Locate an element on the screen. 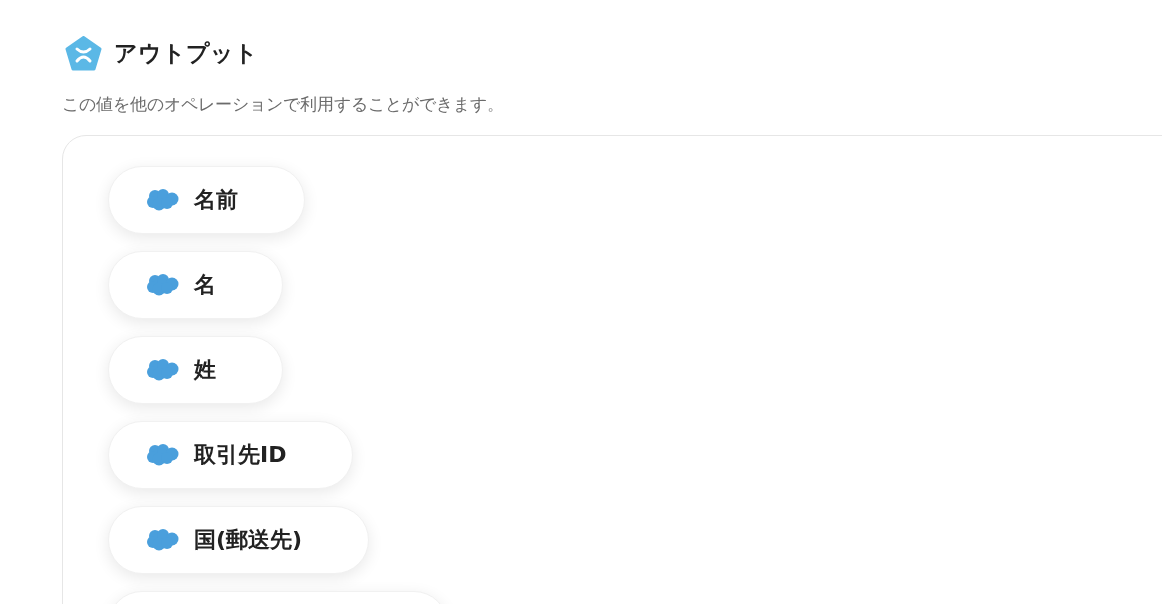 This screenshot has height=604, width=1162. output-chip: 名 is located at coordinates (195, 284).